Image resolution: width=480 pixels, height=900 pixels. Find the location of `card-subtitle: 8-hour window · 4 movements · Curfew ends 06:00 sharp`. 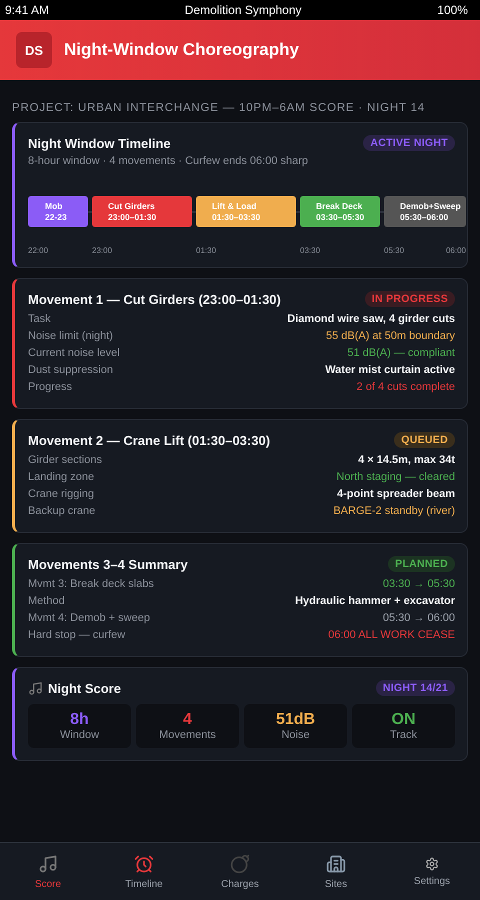

card-subtitle: 8-hour window · 4 movements · Curfew ends 06:00 sharp is located at coordinates (169, 161).